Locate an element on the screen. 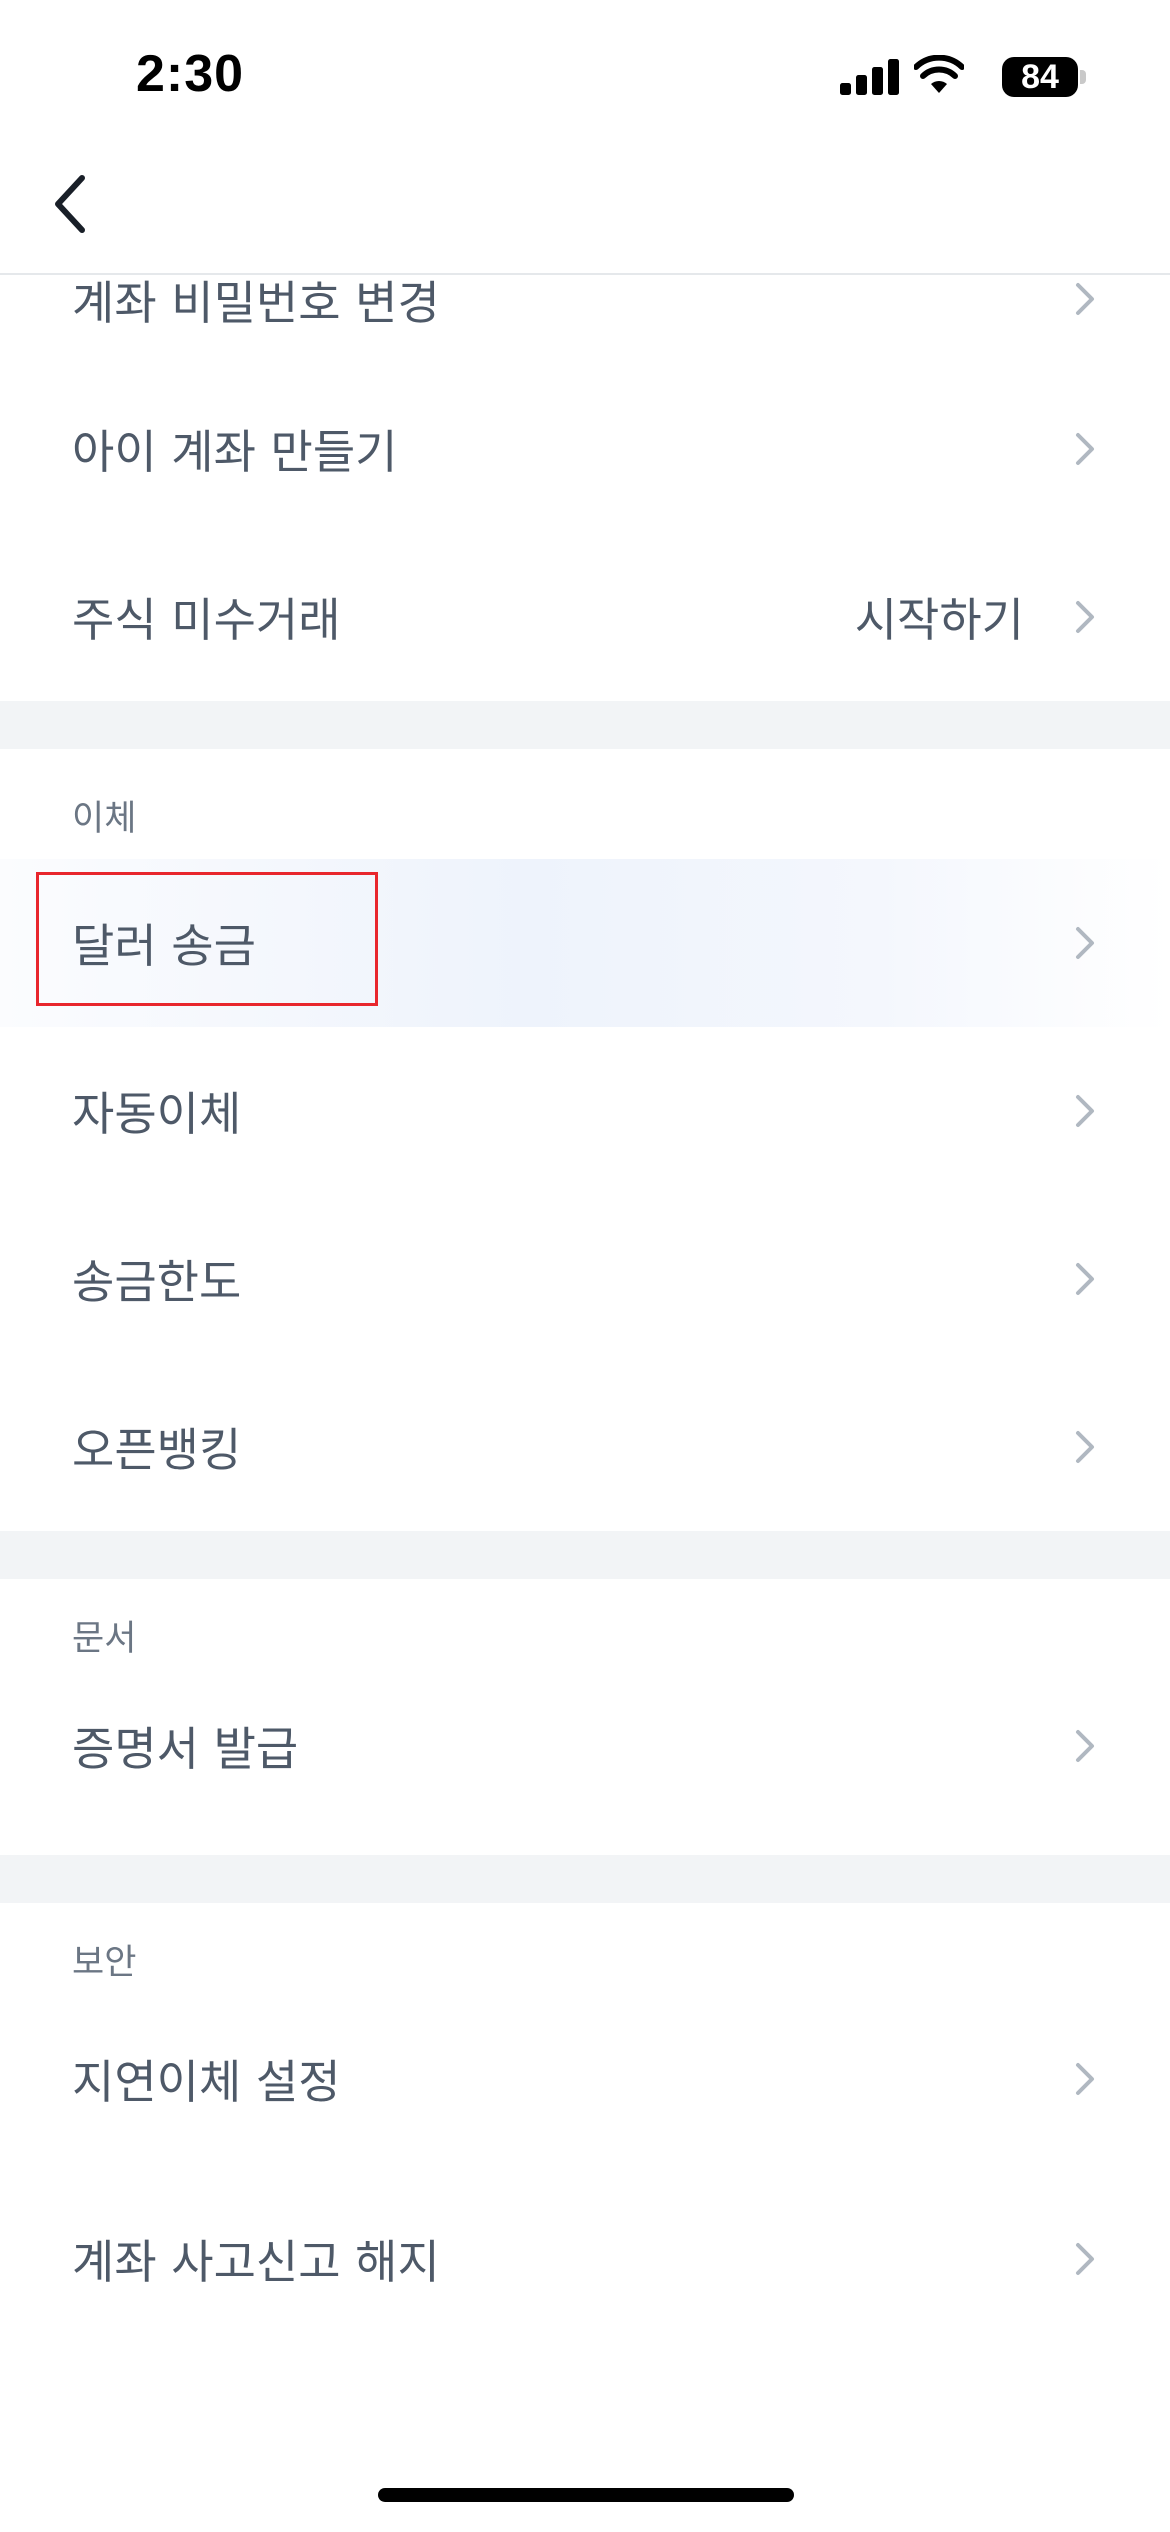 The height and width of the screenshot is (2532, 1170). highlight-box is located at coordinates (207, 939).